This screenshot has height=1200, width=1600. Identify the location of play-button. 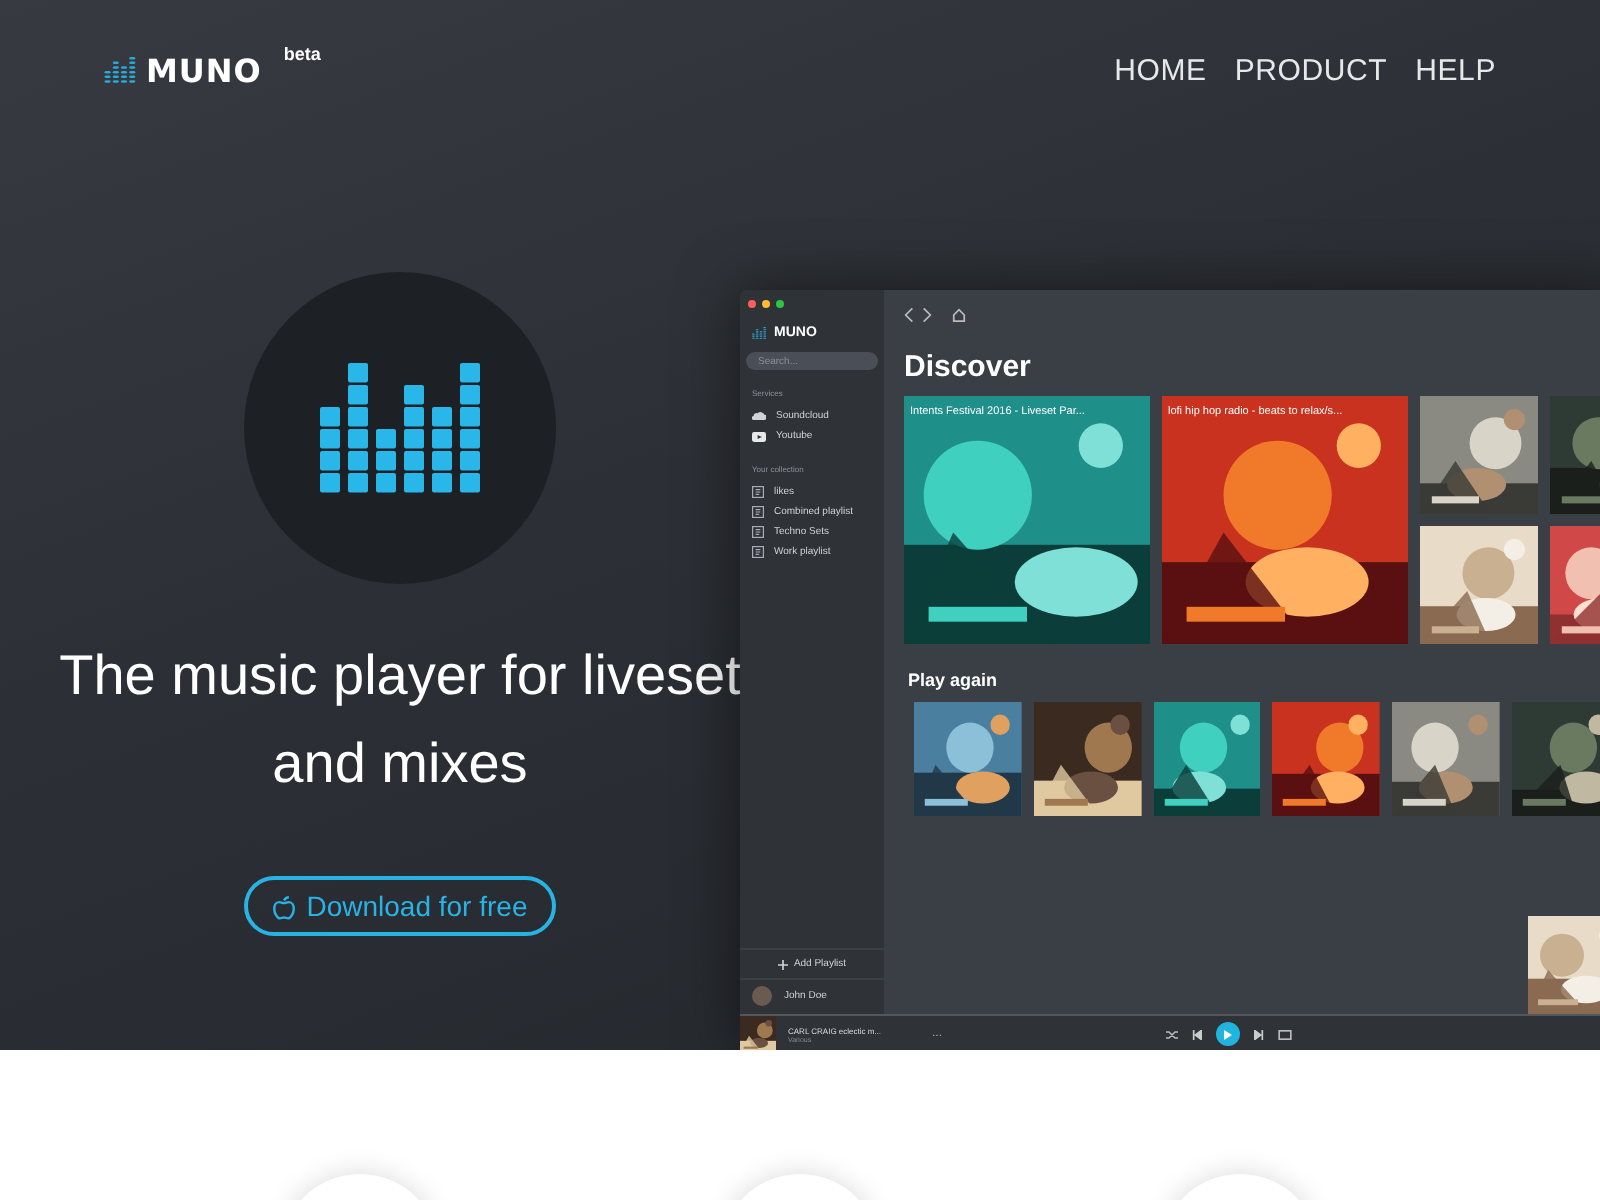
(1228, 1034).